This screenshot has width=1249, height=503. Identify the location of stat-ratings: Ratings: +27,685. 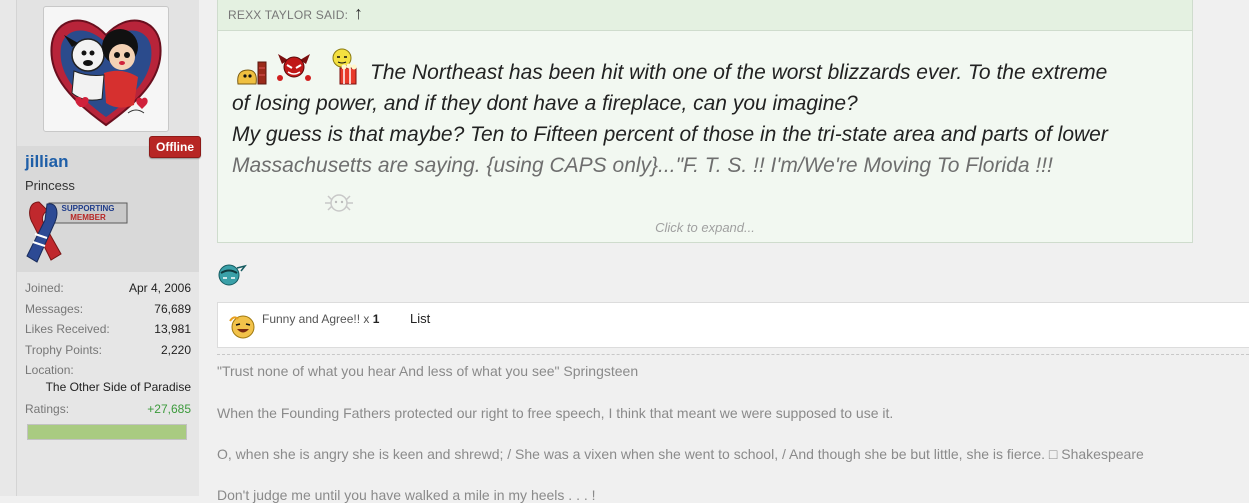
(108, 411).